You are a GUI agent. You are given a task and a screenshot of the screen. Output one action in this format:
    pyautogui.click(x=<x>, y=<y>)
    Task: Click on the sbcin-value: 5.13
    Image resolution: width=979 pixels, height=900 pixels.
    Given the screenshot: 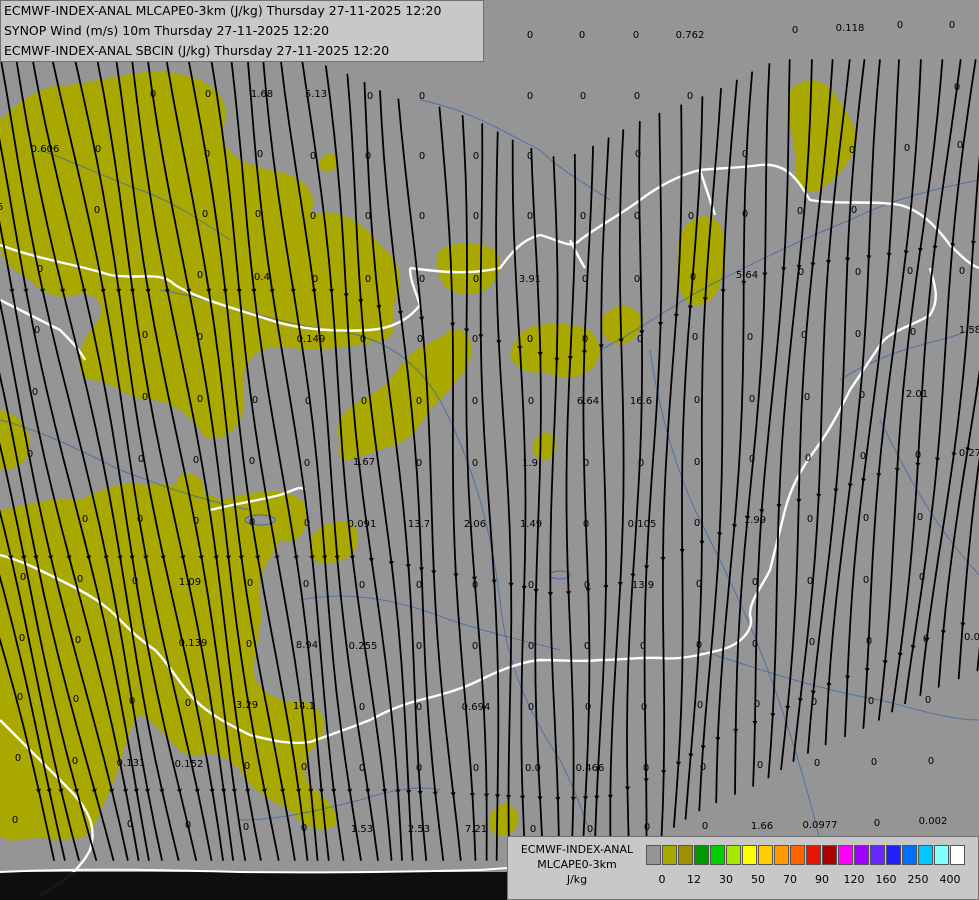 What is the action you would take?
    pyautogui.click(x=316, y=94)
    